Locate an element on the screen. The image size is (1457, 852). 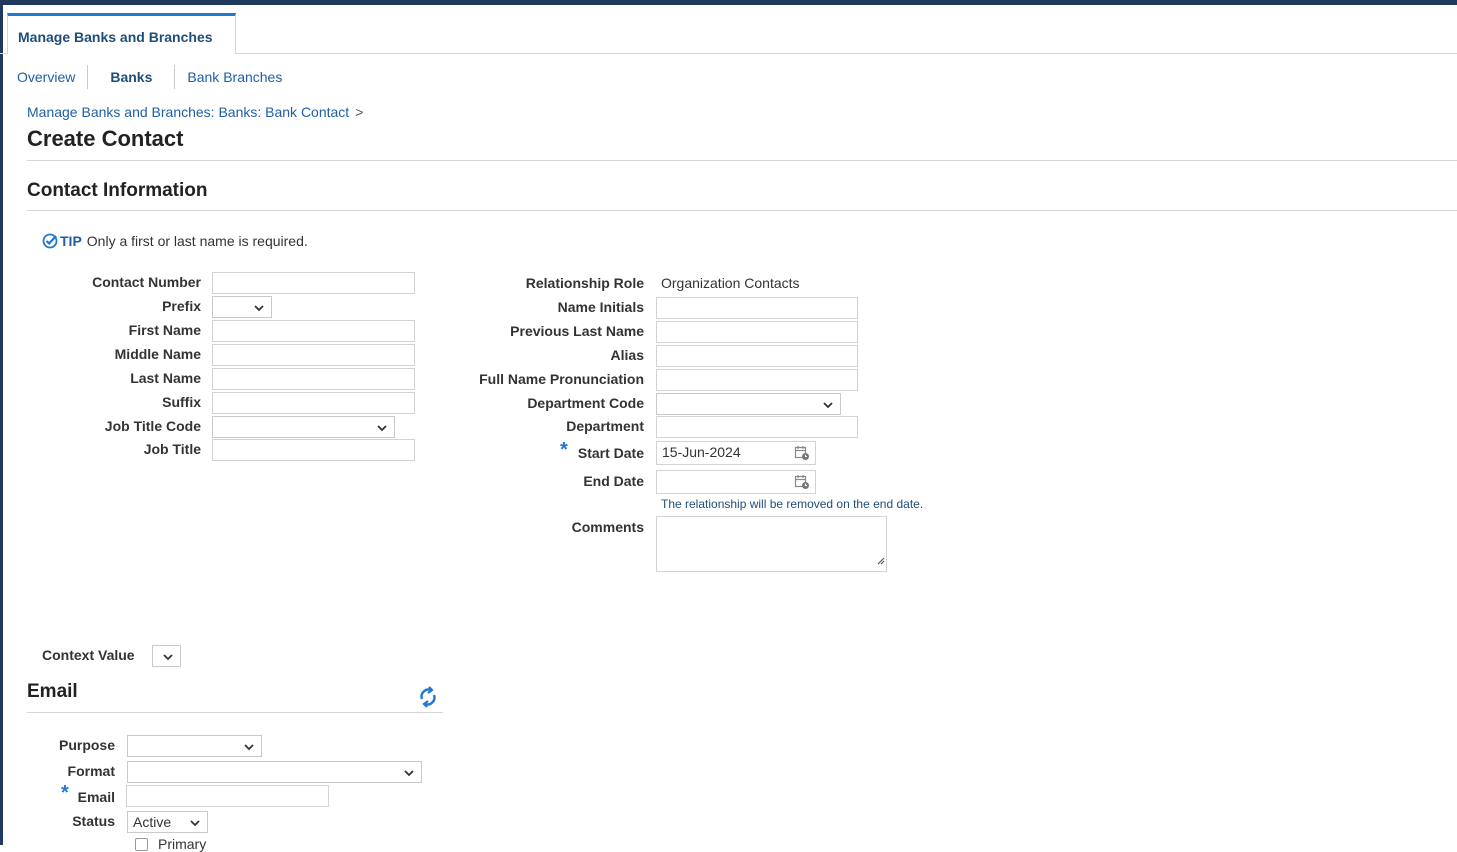
last-name-input is located at coordinates (313, 379).